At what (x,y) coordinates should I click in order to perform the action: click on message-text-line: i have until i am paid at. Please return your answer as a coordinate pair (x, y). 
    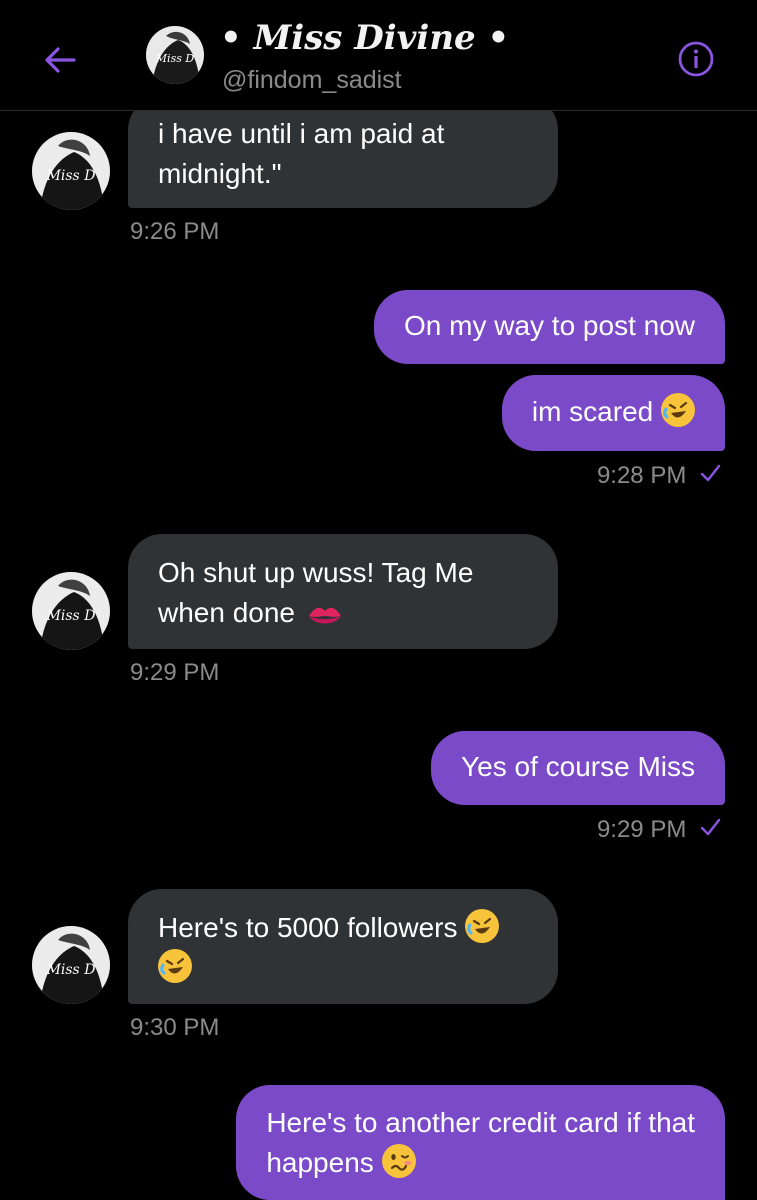
    Looking at the image, I should click on (301, 133).